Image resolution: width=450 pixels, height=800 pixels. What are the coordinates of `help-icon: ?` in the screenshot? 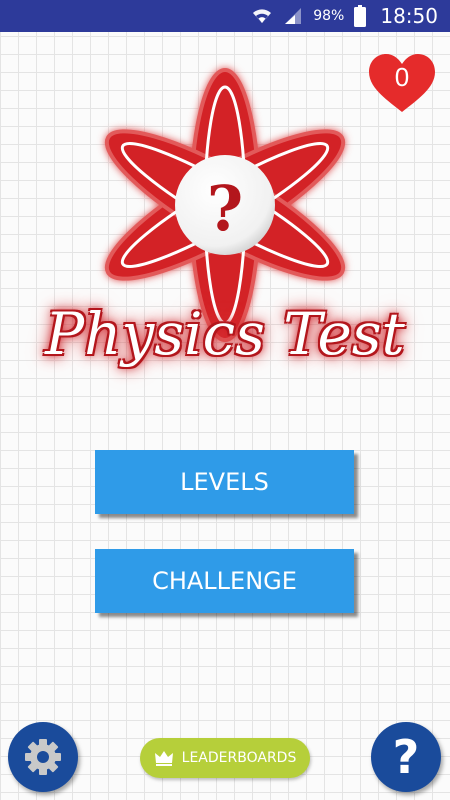 It's located at (406, 757).